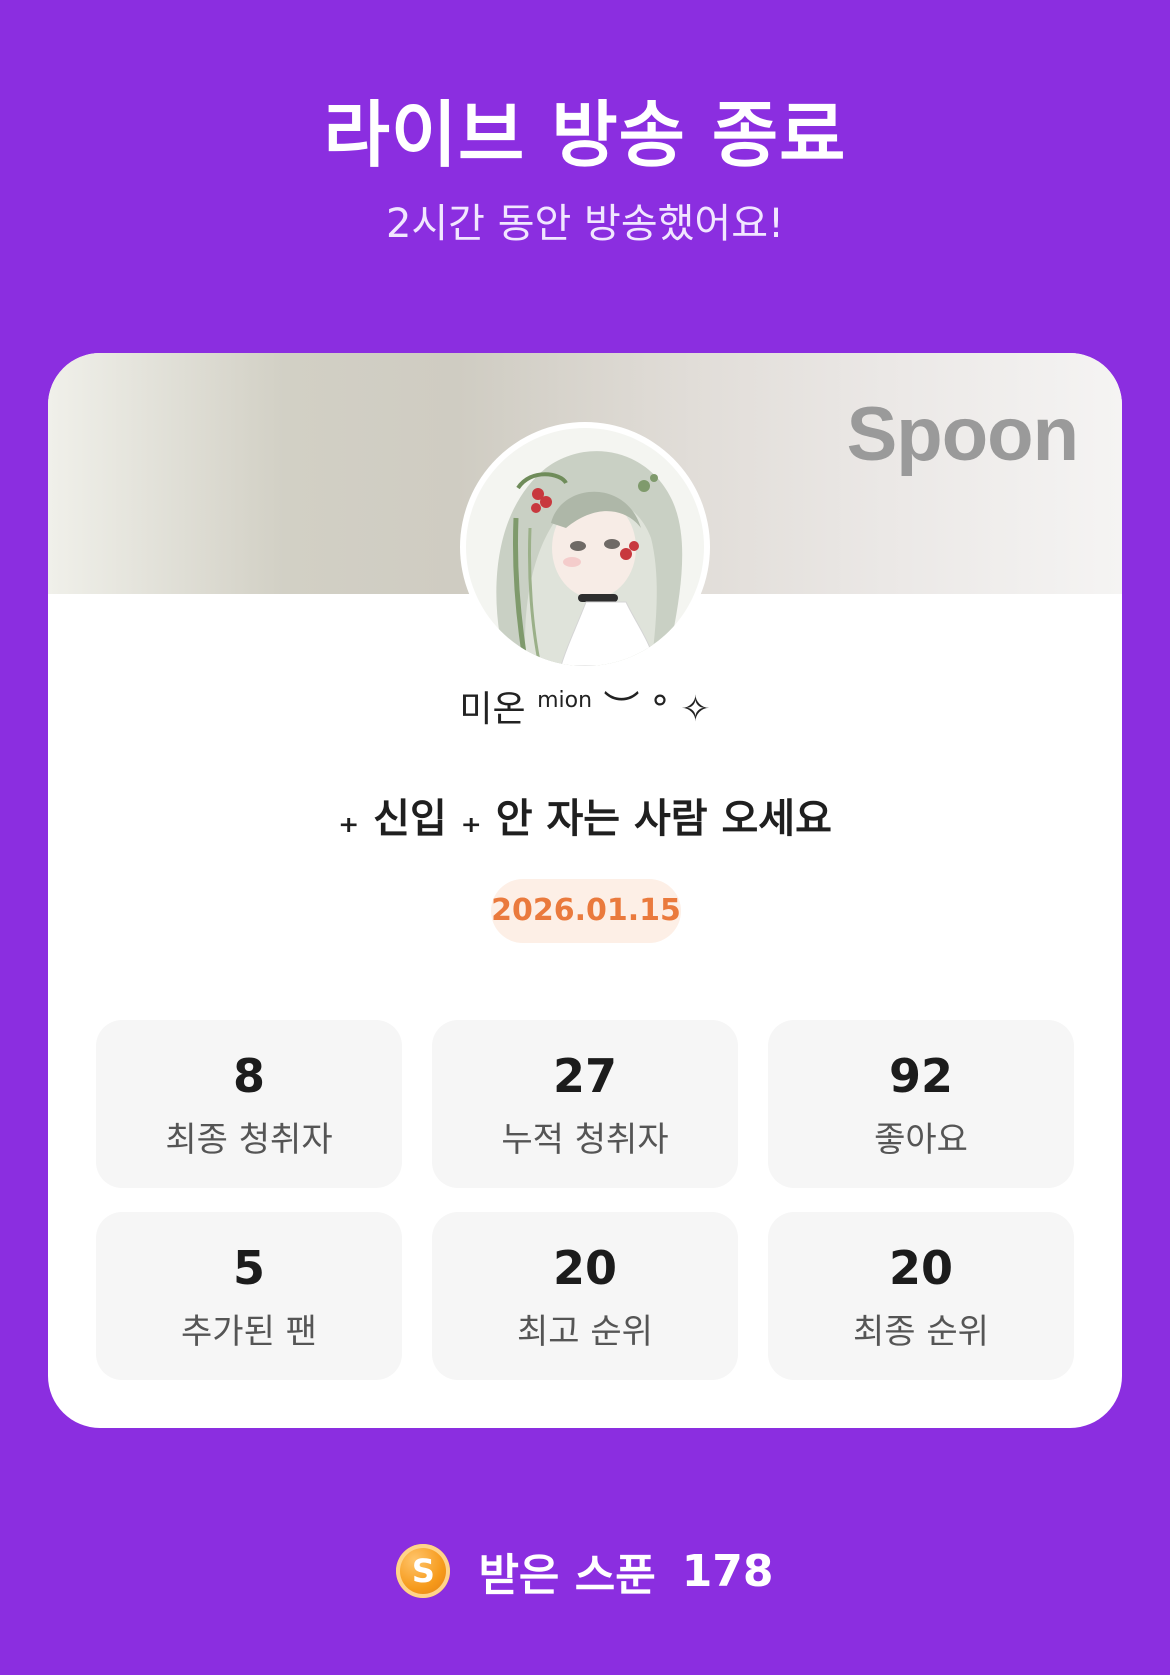 This screenshot has width=1170, height=1675. What do you see at coordinates (657, 709) in the screenshot?
I see `nickname-decoration: ︶ ° ✧` at bounding box center [657, 709].